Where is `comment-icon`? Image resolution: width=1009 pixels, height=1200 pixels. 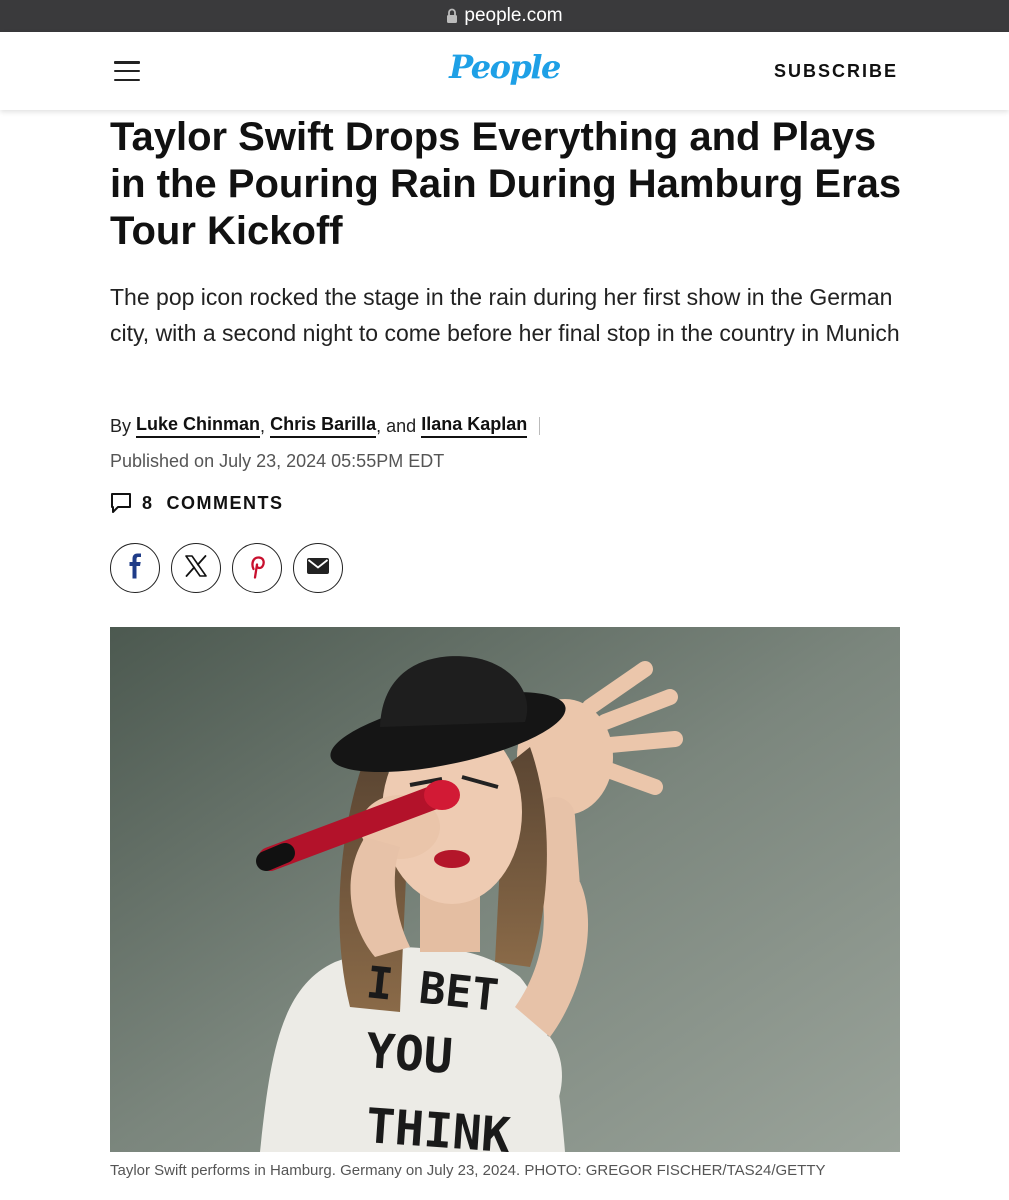
comment-icon is located at coordinates (121, 503).